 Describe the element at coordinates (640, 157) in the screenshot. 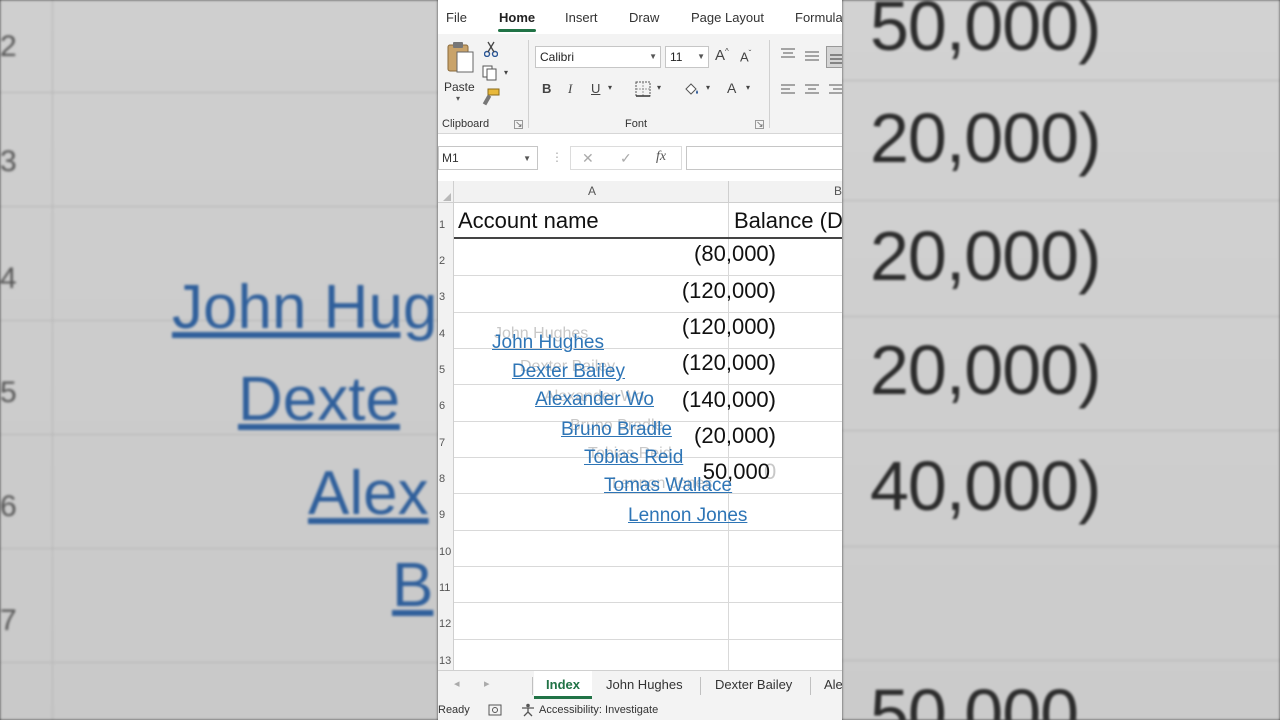

I see `formula-bar: M1 ▼ ⋮ ✕ ✓ fx` at that location.